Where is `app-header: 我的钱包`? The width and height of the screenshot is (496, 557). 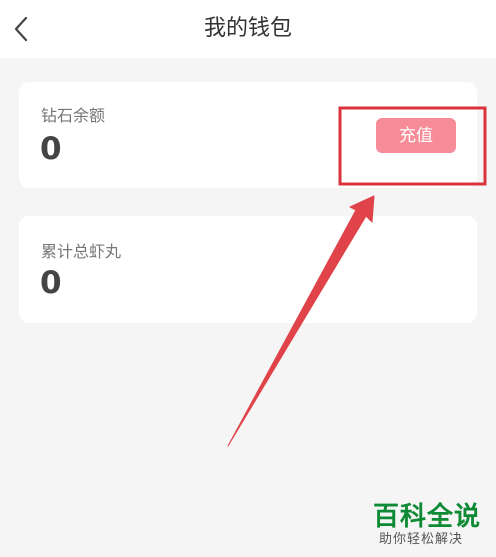 app-header: 我的钱包 is located at coordinates (248, 29).